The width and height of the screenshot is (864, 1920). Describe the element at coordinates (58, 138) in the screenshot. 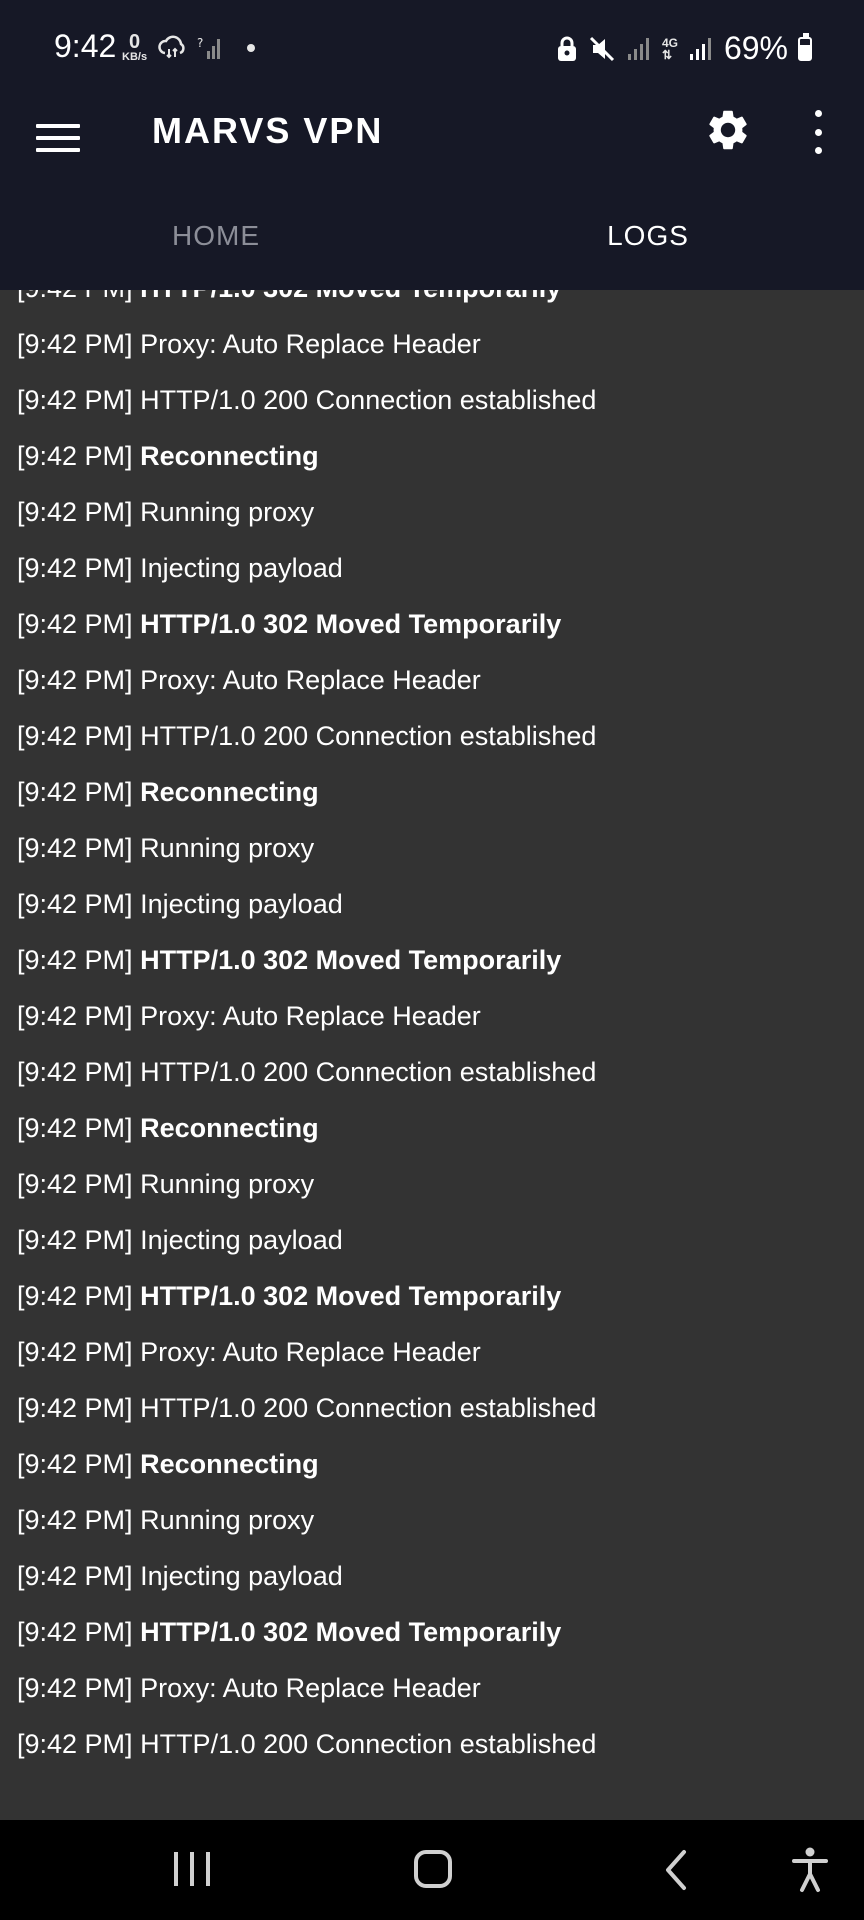

I see `hamburger-menu-icon` at that location.